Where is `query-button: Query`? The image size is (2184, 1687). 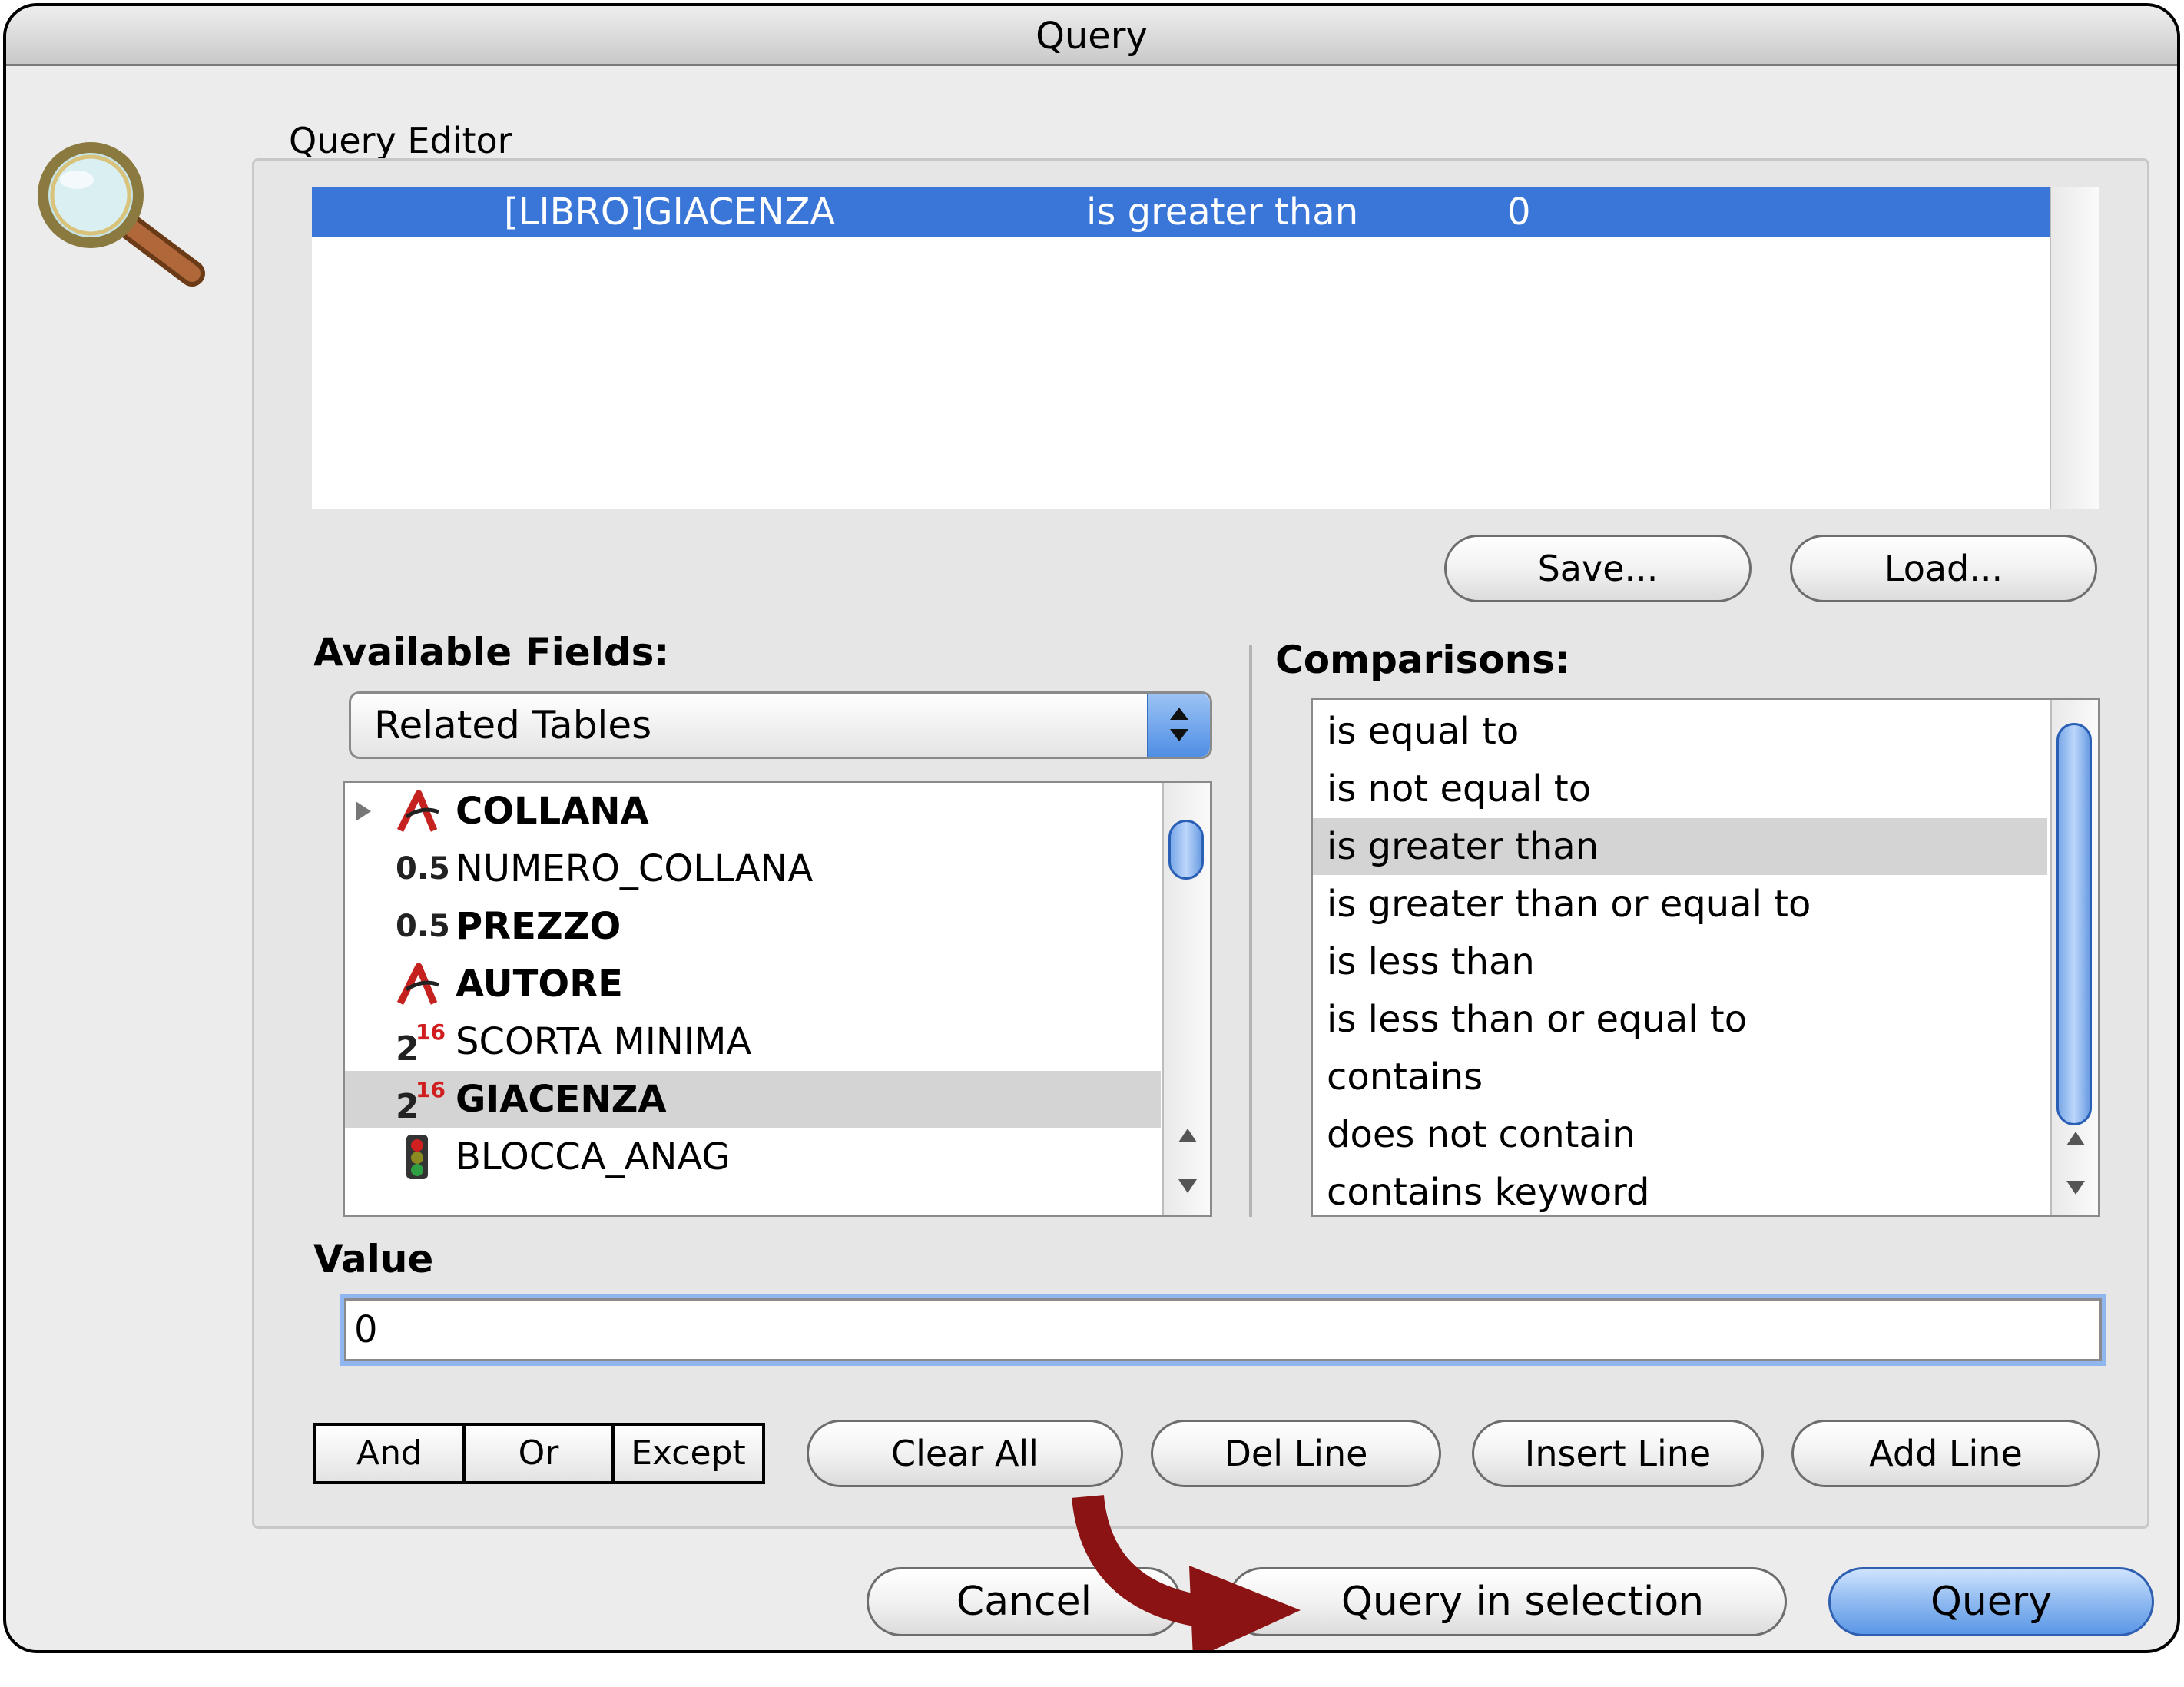 query-button: Query is located at coordinates (1991, 1601).